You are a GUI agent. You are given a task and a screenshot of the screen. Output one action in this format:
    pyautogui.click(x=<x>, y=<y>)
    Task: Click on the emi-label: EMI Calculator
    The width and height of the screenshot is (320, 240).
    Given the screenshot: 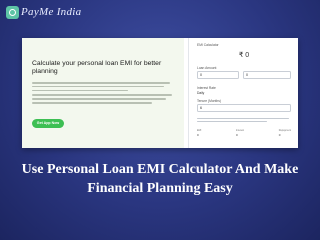 What is the action you would take?
    pyautogui.click(x=208, y=45)
    